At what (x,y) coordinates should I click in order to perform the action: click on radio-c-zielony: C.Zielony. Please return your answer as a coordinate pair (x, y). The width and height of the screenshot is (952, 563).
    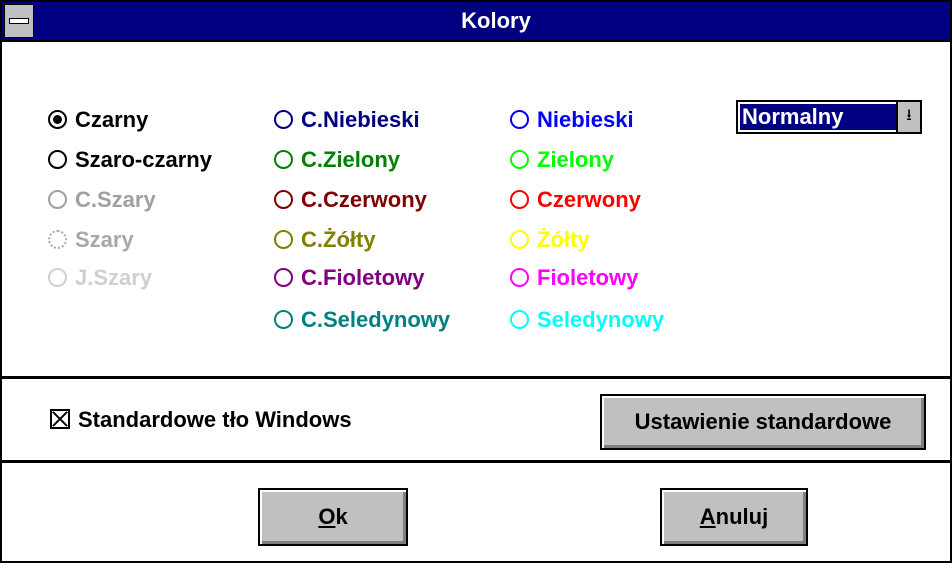
    Looking at the image, I should click on (337, 160).